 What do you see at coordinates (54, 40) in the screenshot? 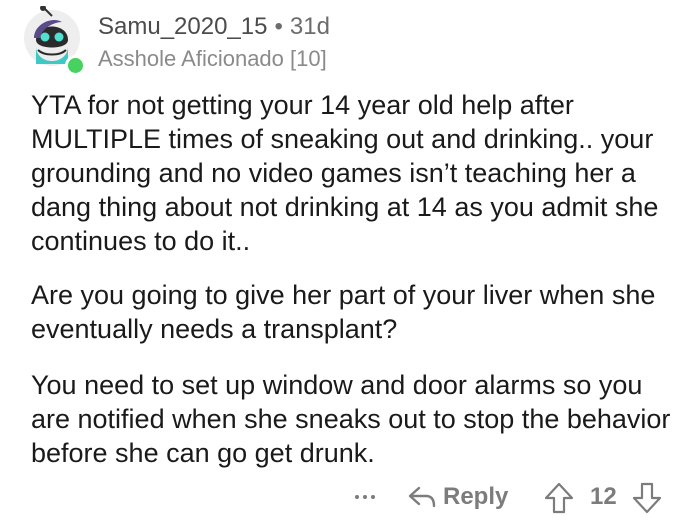
I see `avatar` at bounding box center [54, 40].